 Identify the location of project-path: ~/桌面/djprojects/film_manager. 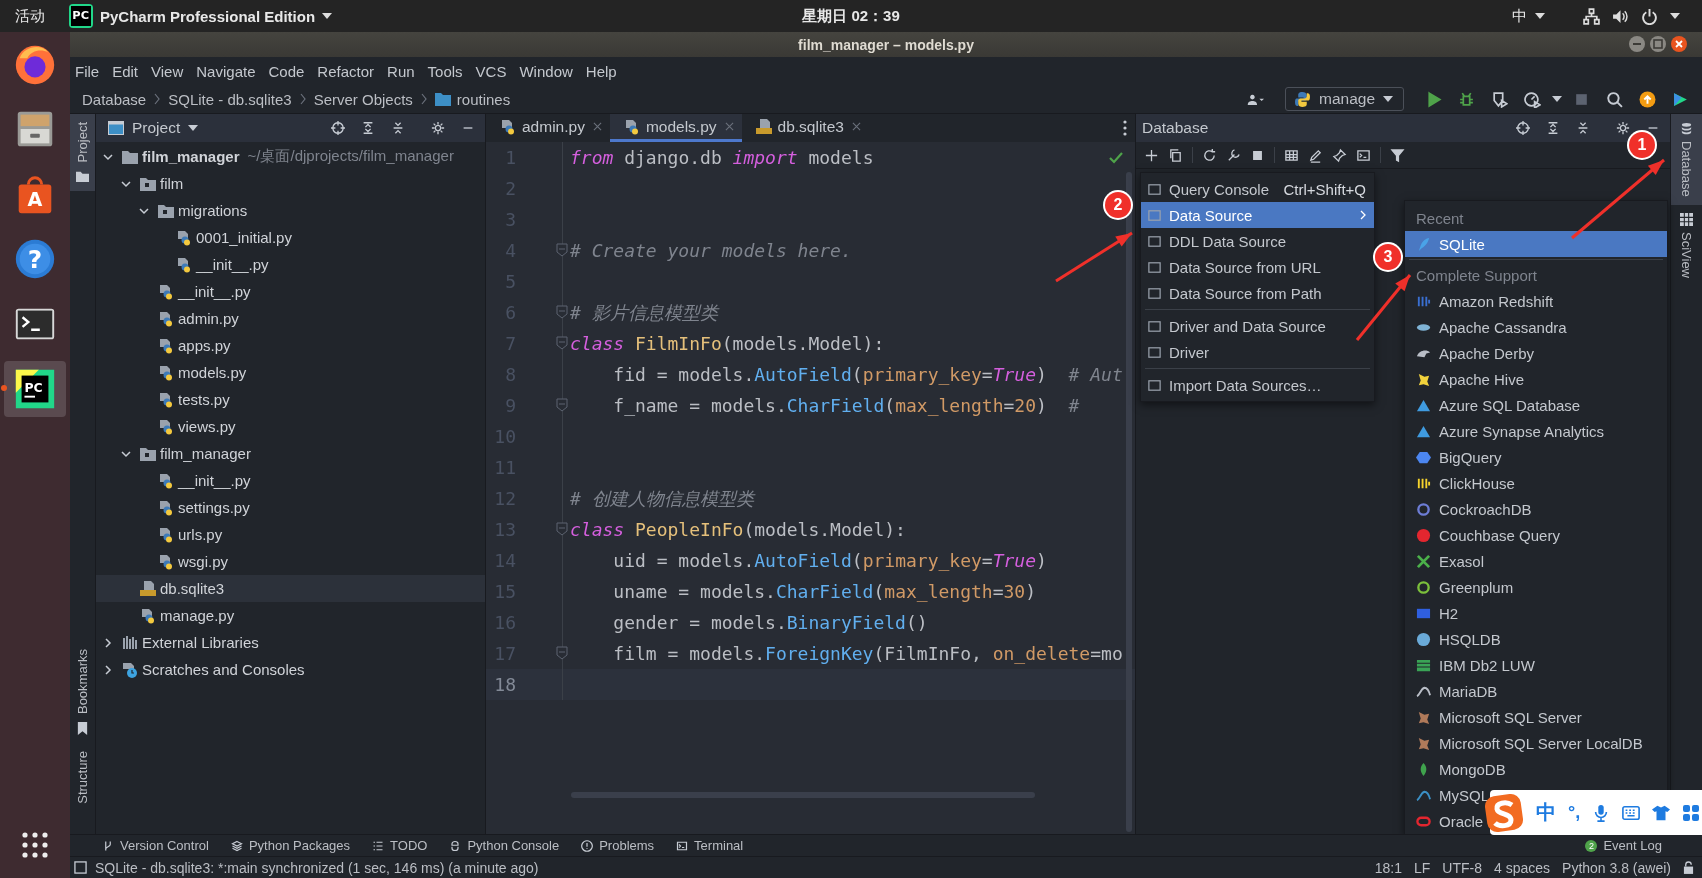
(350, 156).